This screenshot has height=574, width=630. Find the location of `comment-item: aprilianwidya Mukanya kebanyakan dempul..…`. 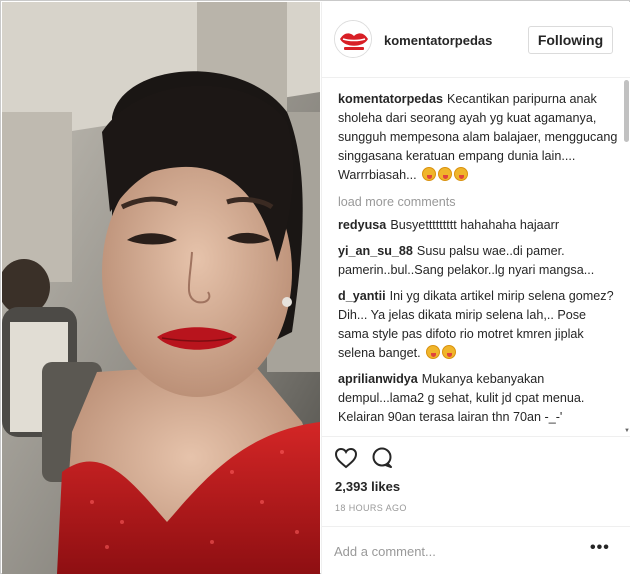

comment-item: aprilianwidya Mukanya kebanyakan dempul..… is located at coordinates (478, 398).